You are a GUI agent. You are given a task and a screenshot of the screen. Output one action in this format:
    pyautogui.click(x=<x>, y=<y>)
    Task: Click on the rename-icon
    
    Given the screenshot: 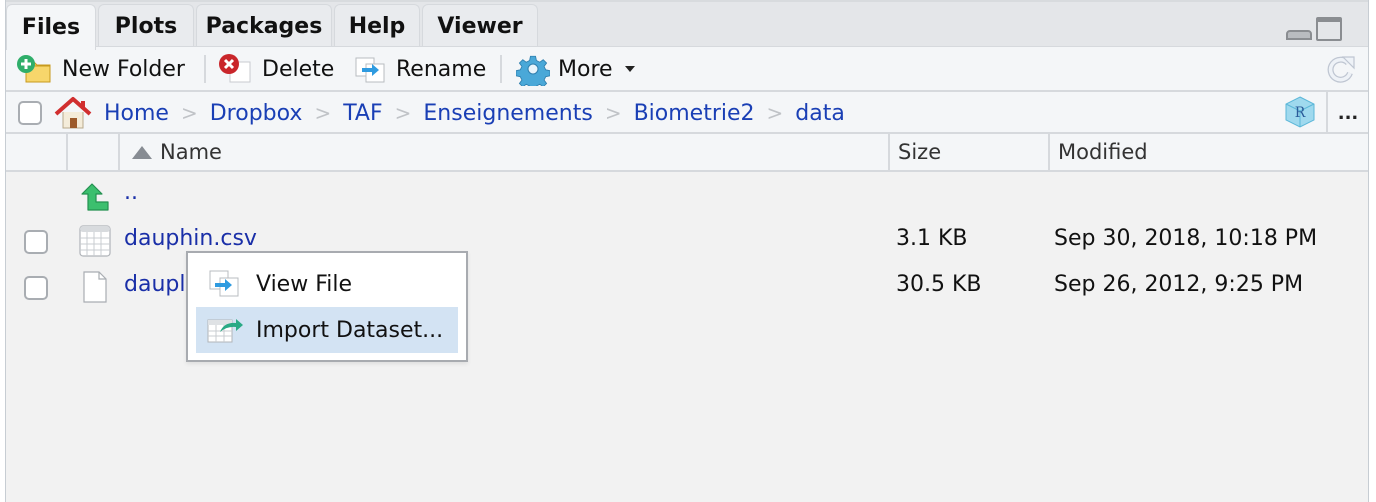 What is the action you would take?
    pyautogui.click(x=370, y=70)
    